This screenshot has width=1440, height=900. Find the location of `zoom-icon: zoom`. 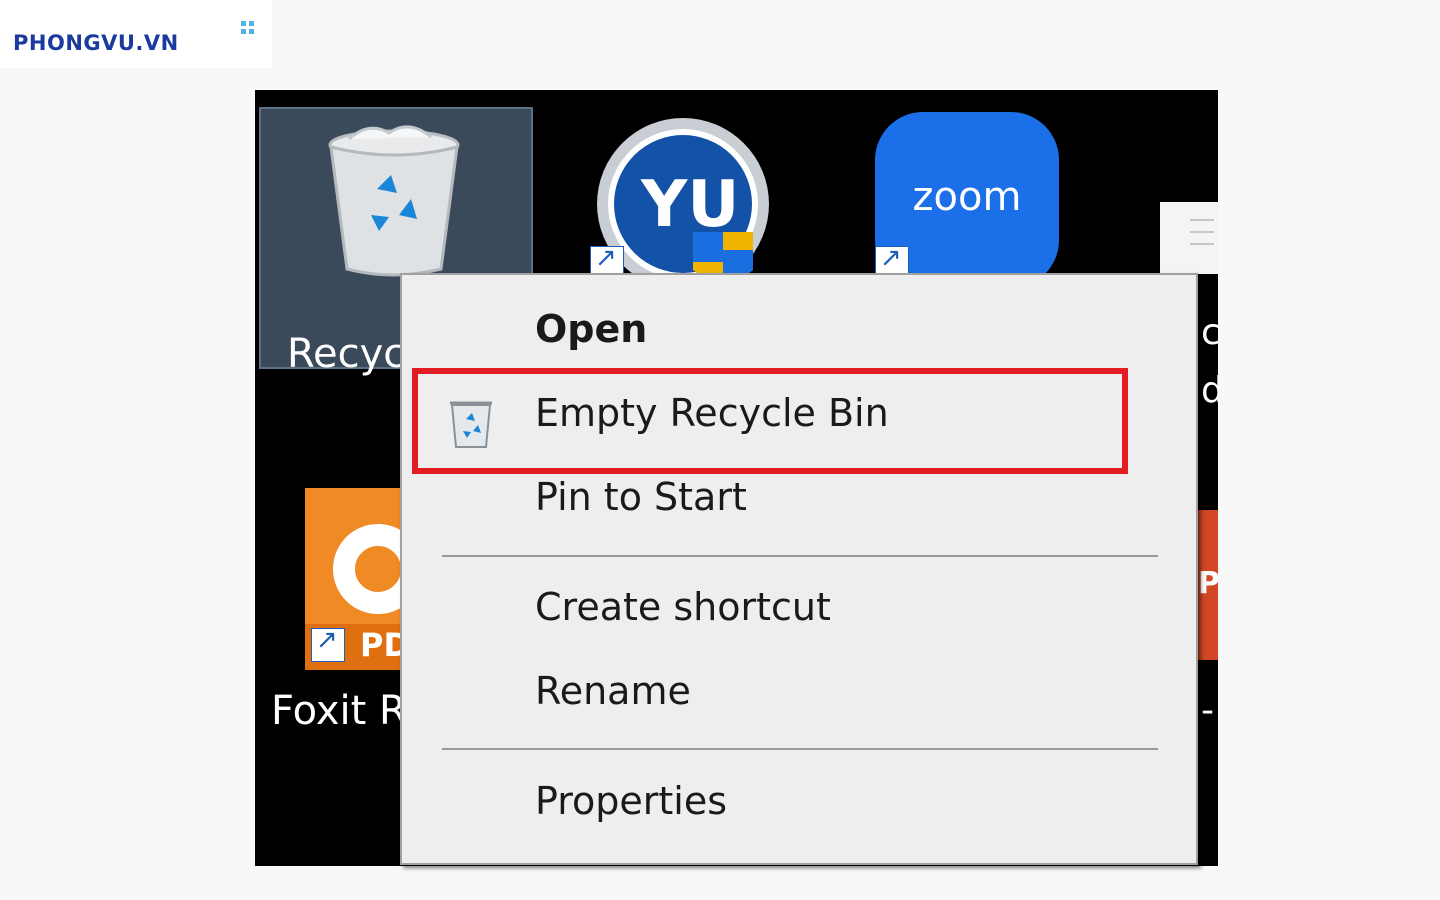

zoom-icon: zoom is located at coordinates (967, 197).